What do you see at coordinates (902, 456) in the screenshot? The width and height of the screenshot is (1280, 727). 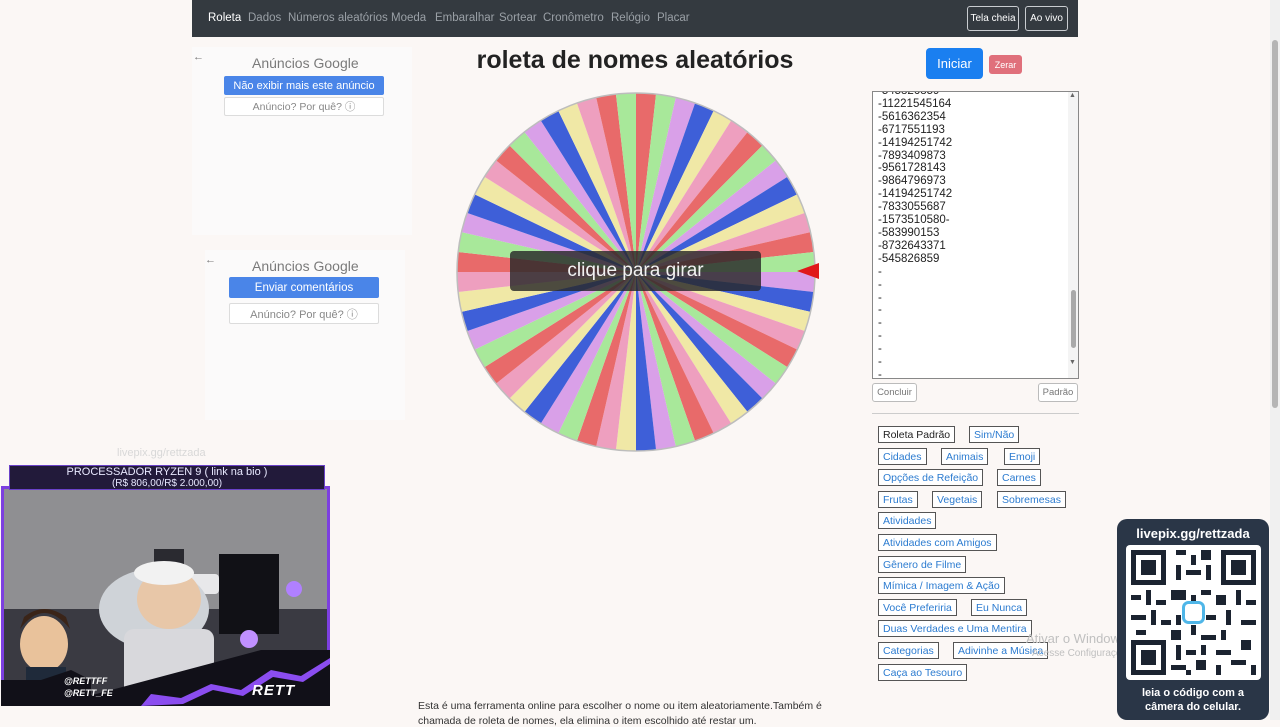 I see `preset-cidades: Cidades` at bounding box center [902, 456].